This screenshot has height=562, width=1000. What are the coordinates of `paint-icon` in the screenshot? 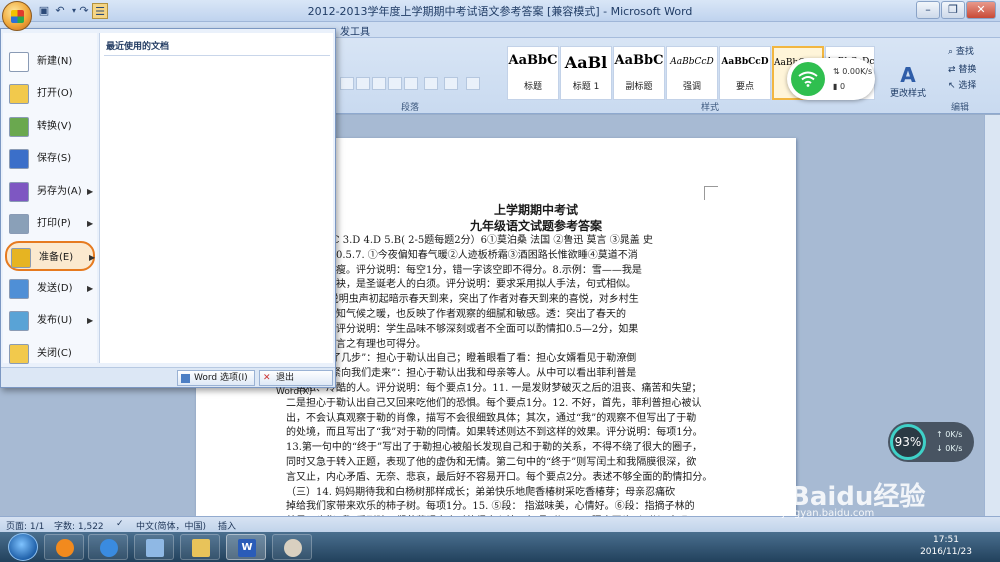 It's located at (293, 548).